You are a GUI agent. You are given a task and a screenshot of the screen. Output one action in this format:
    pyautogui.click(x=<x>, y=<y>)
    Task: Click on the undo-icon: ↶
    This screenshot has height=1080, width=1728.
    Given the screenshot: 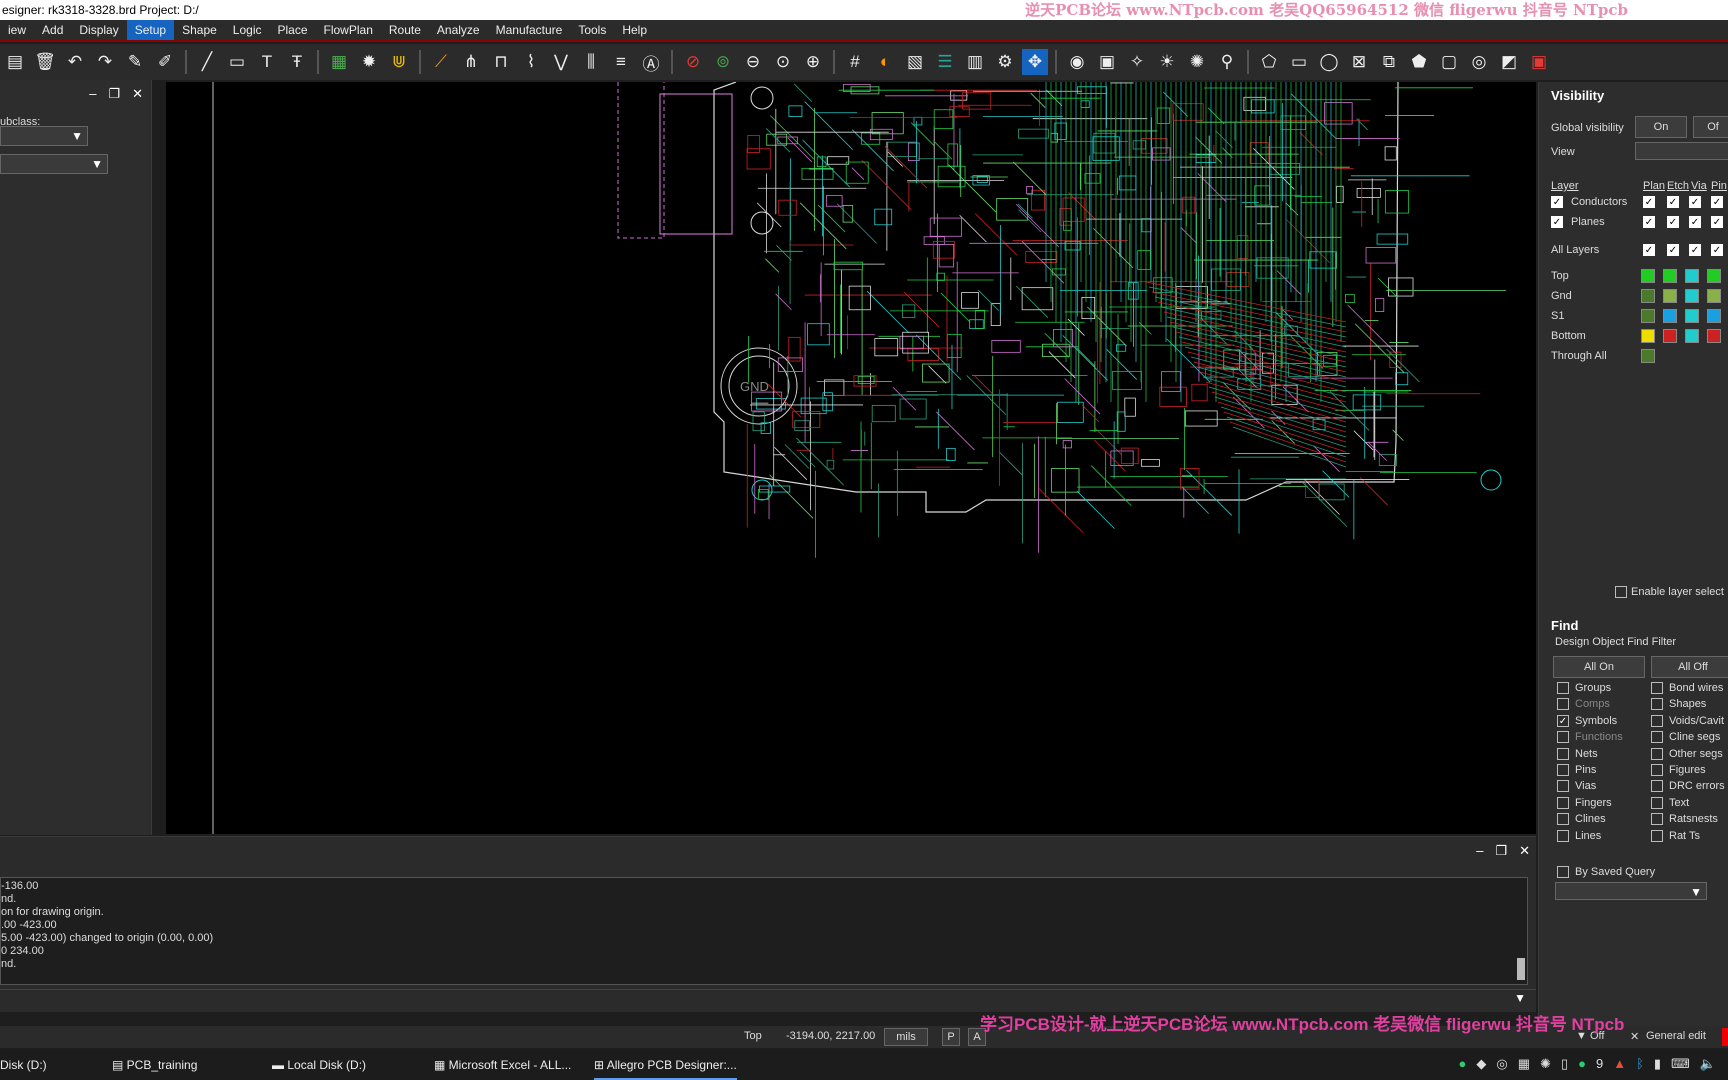 What is the action you would take?
    pyautogui.click(x=75, y=62)
    